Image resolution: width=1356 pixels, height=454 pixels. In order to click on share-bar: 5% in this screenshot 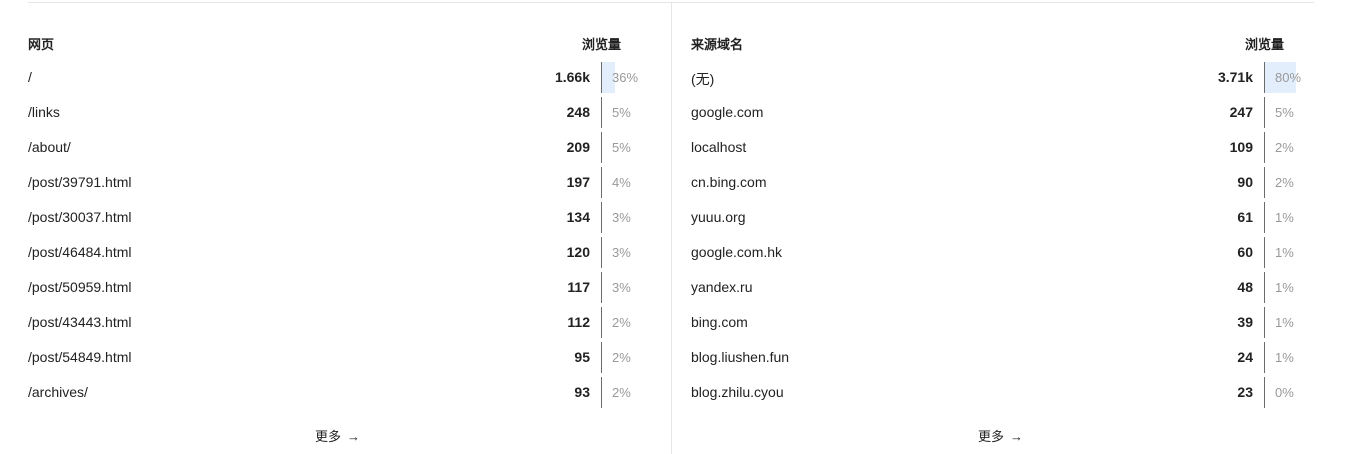, I will do `click(1284, 112)`.